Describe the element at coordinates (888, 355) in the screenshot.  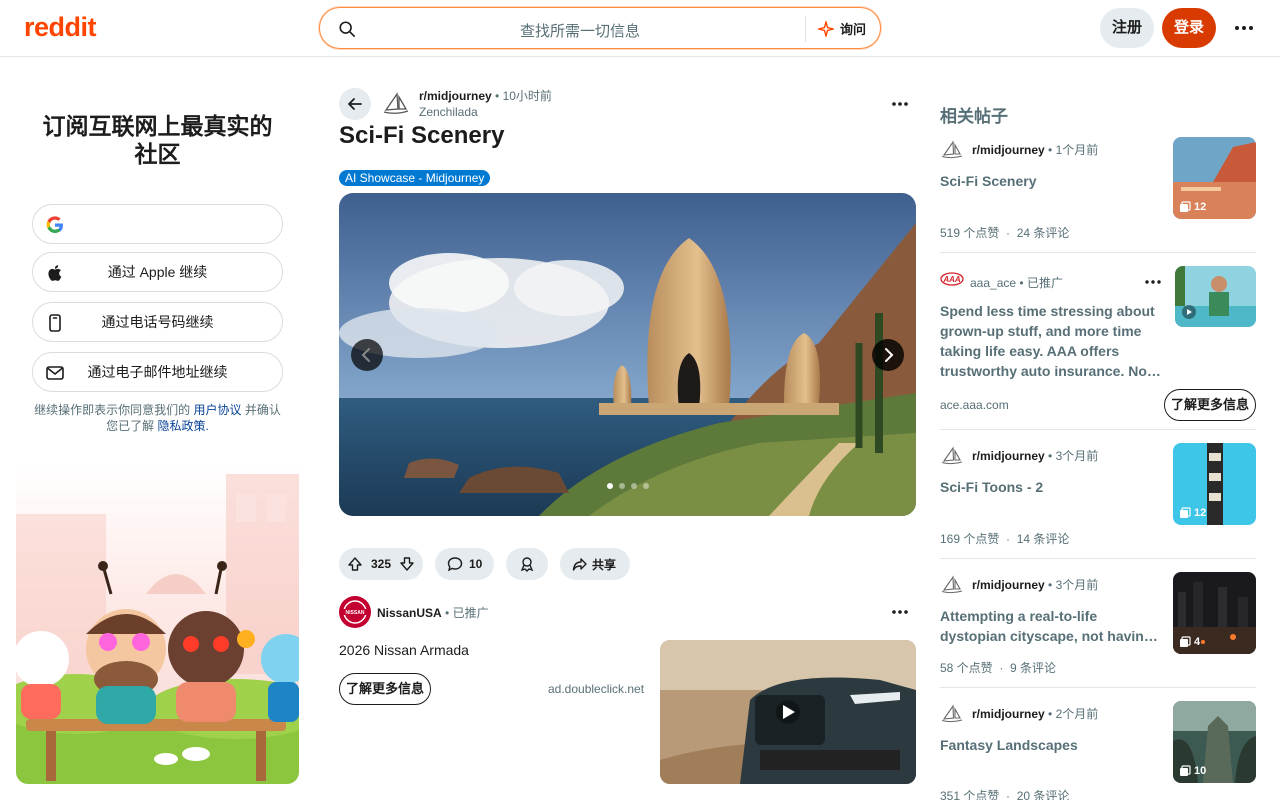
I see `gallery-next-button` at that location.